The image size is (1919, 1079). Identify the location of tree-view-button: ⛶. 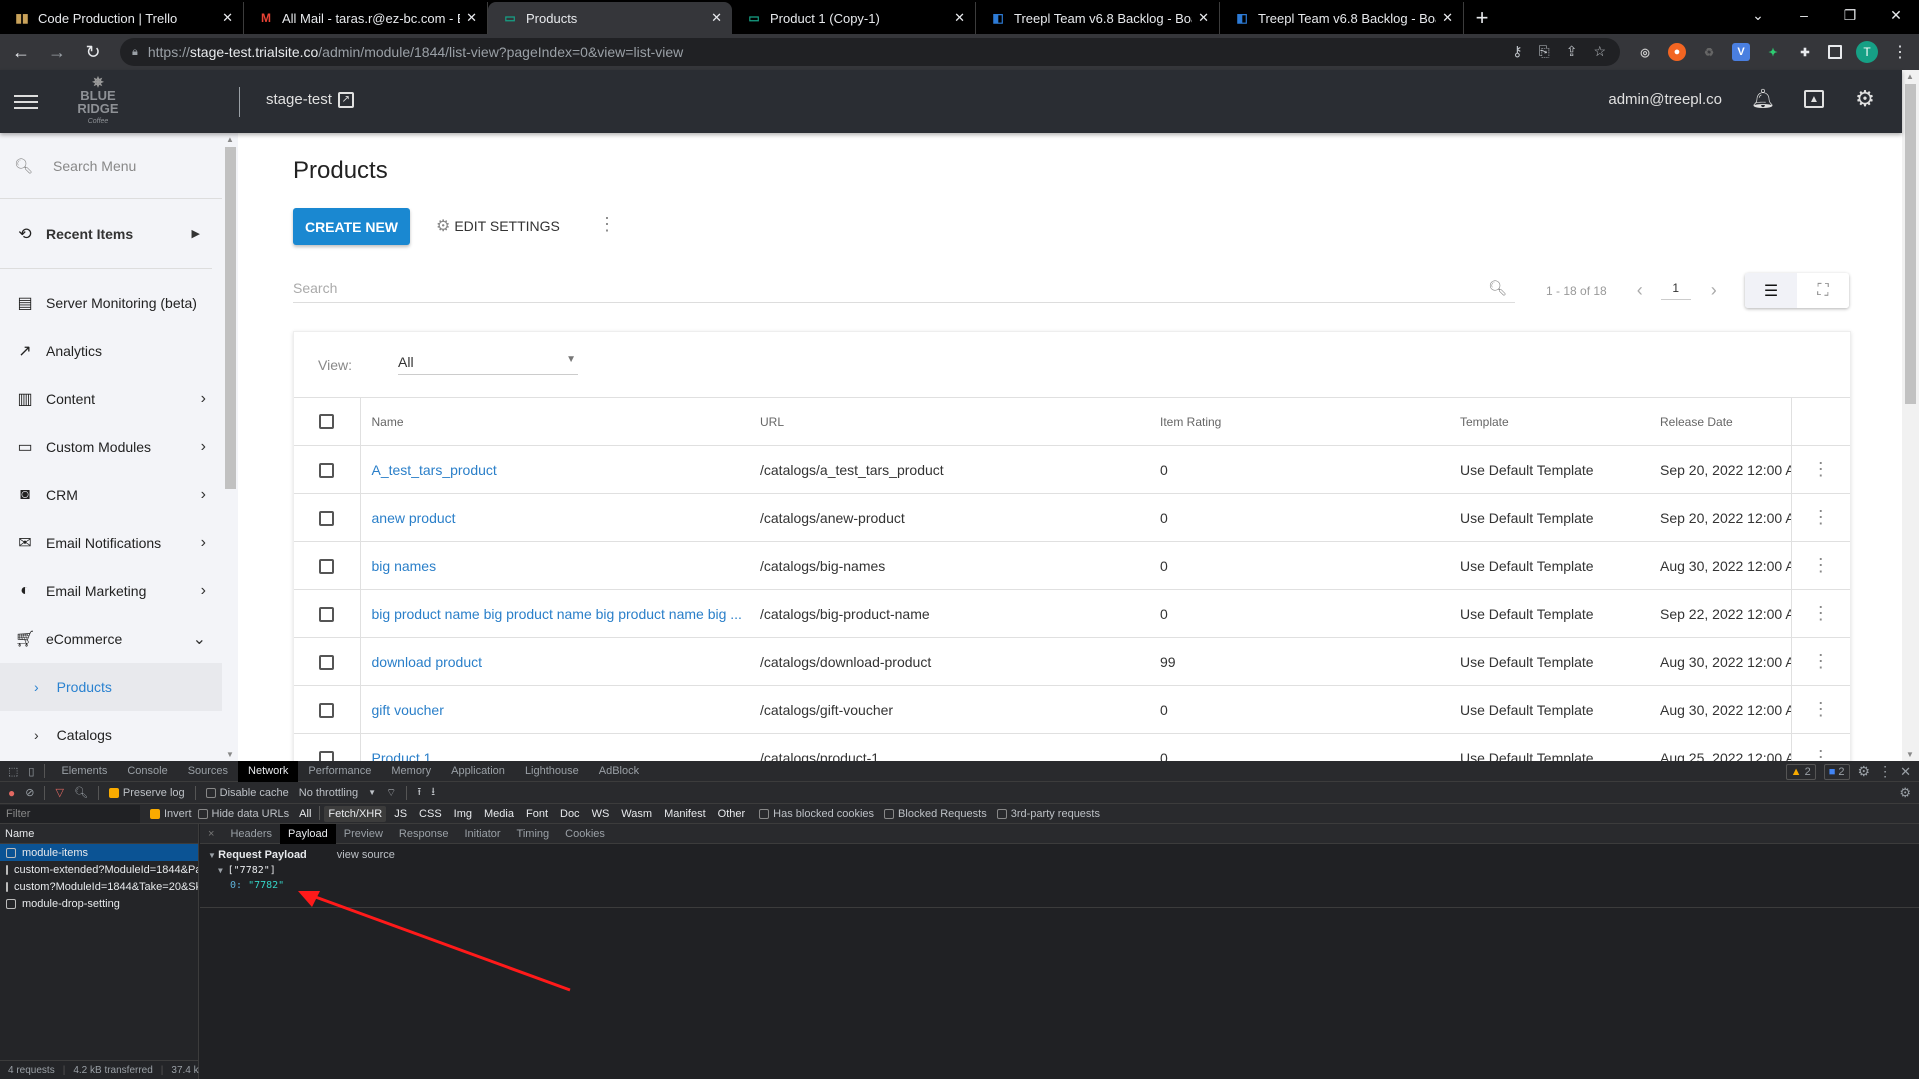
(1823, 290).